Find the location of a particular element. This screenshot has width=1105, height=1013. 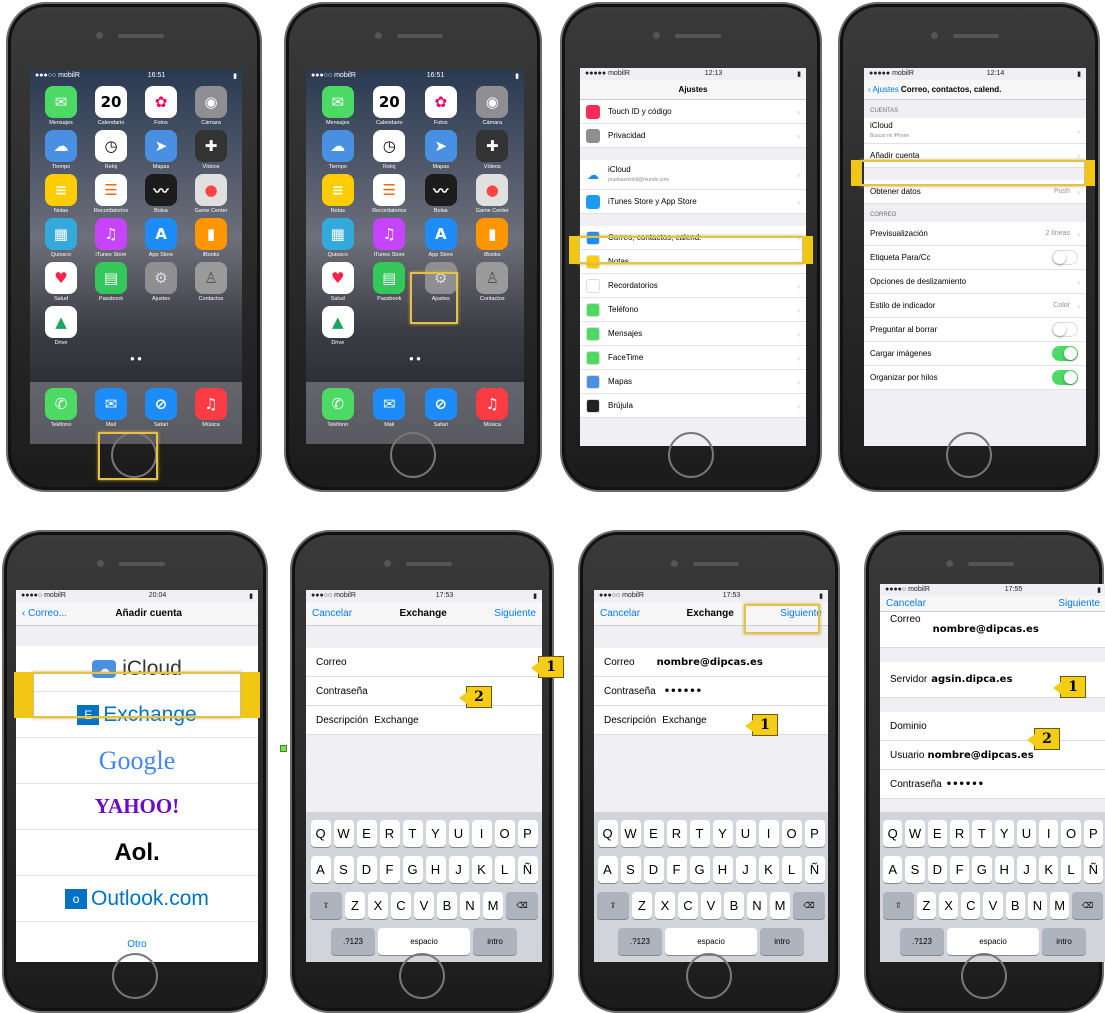

provider-yahoo: YAHOO! is located at coordinates (137, 807).